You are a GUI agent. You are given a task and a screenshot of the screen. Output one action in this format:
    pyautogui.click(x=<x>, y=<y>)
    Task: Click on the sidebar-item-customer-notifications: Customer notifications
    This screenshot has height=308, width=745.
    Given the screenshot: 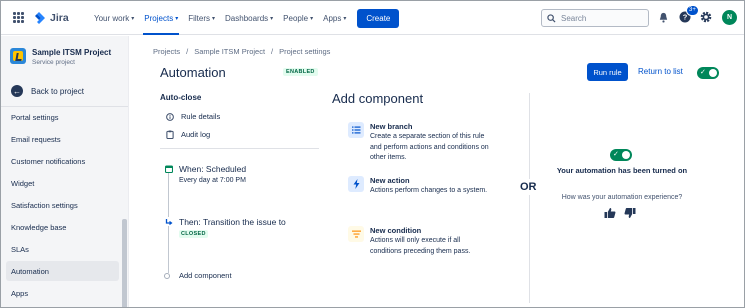 What is the action you would take?
    pyautogui.click(x=62, y=161)
    